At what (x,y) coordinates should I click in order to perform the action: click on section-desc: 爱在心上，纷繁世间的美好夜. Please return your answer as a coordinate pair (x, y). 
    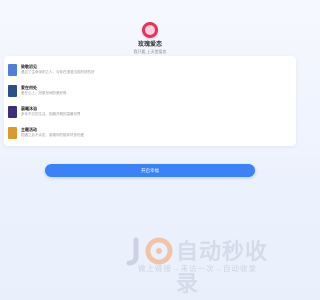
    Looking at the image, I should click on (44, 93).